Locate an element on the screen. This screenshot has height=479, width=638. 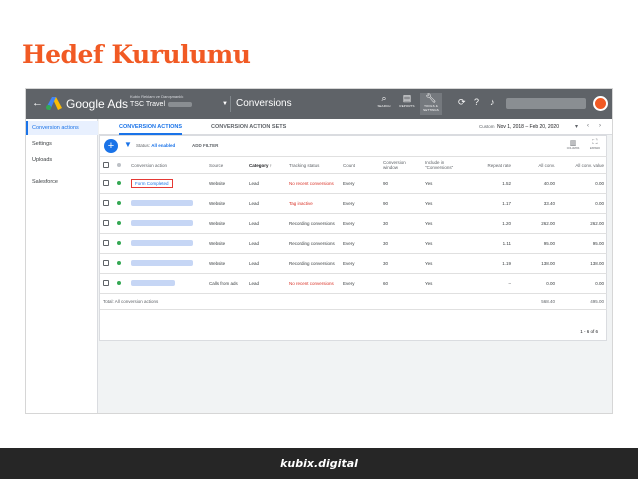
nav-item-settings: Settings is located at coordinates (62, 144).